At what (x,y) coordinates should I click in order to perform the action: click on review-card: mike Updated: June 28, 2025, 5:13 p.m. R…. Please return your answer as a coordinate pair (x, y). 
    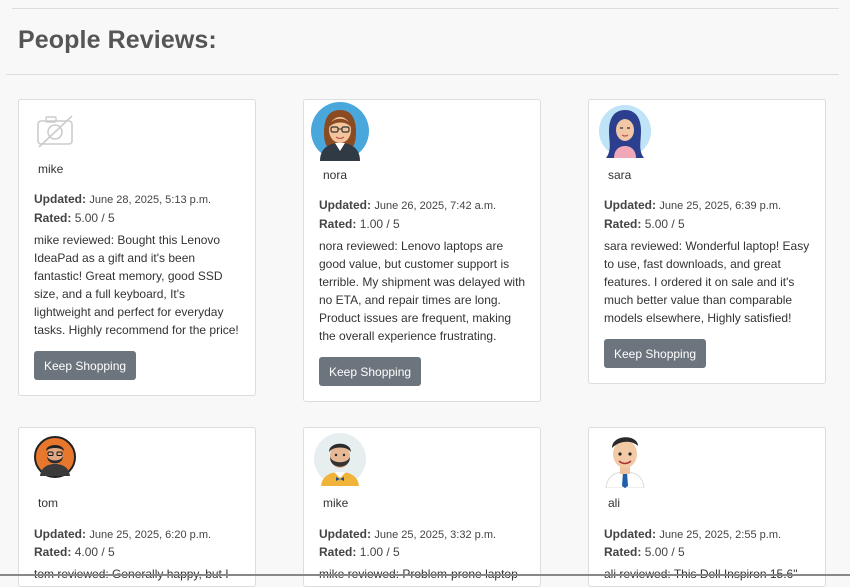
    Looking at the image, I should click on (137, 247).